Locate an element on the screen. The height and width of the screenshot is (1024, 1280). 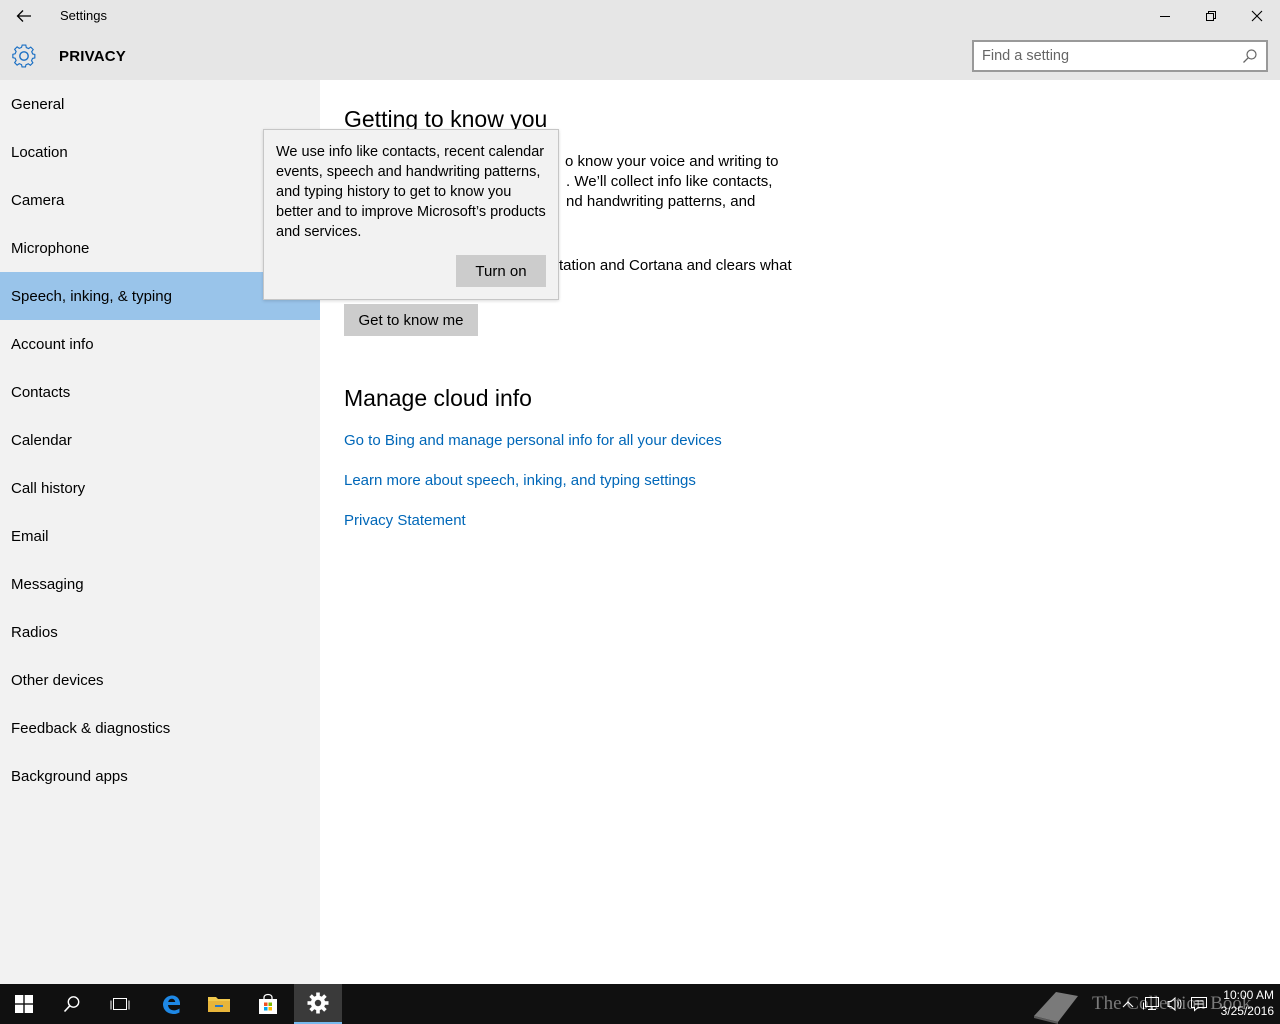
show-hidden-icons-button is located at coordinates (1128, 1004).